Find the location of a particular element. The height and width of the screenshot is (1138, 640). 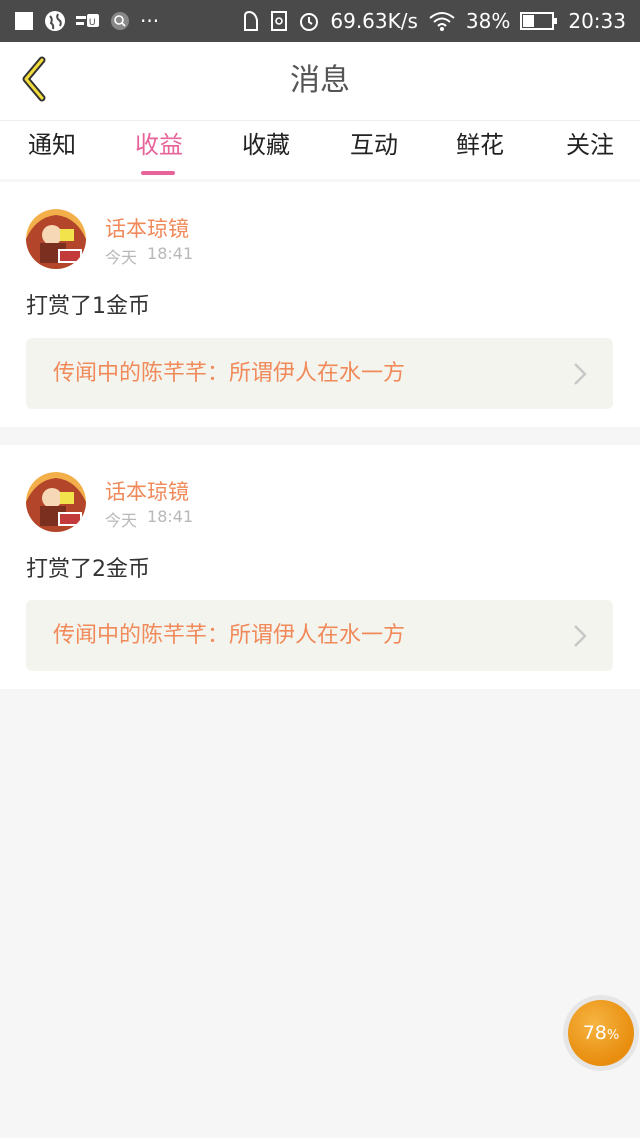

more-notifications-icon: ··· is located at coordinates (150, 21).